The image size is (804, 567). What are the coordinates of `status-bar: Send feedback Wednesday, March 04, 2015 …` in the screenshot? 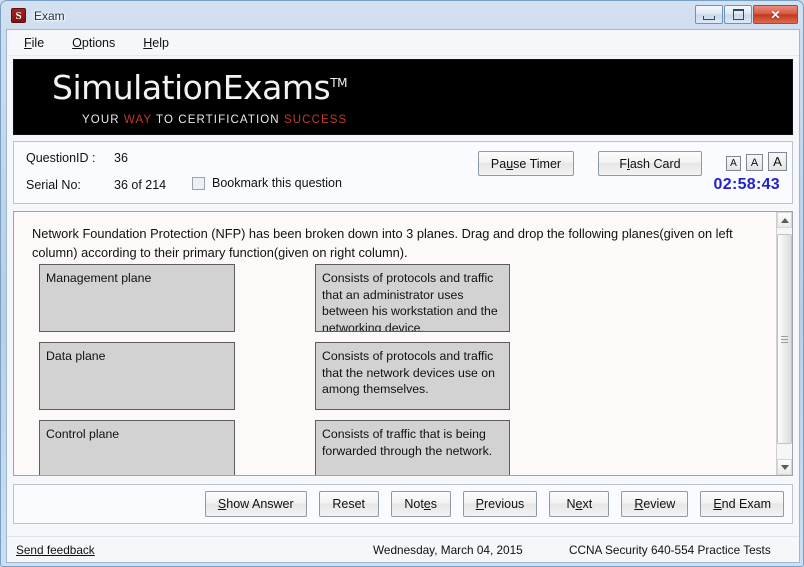 It's located at (403, 549).